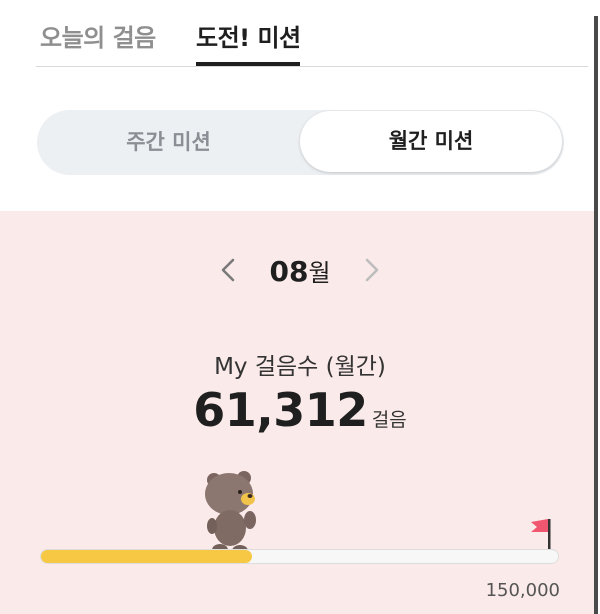 Image resolution: width=600 pixels, height=614 pixels. Describe the element at coordinates (147, 556) in the screenshot. I see `steps-progress-fill` at that location.